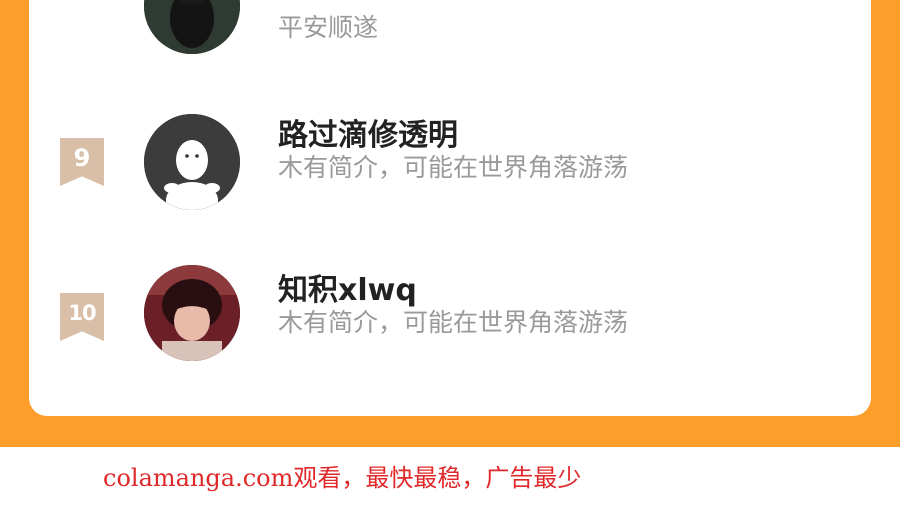 The image size is (900, 511). Describe the element at coordinates (342, 478) in the screenshot. I see `watermark-text: colamanga.com观看，最快最稳，广告最少` at that location.